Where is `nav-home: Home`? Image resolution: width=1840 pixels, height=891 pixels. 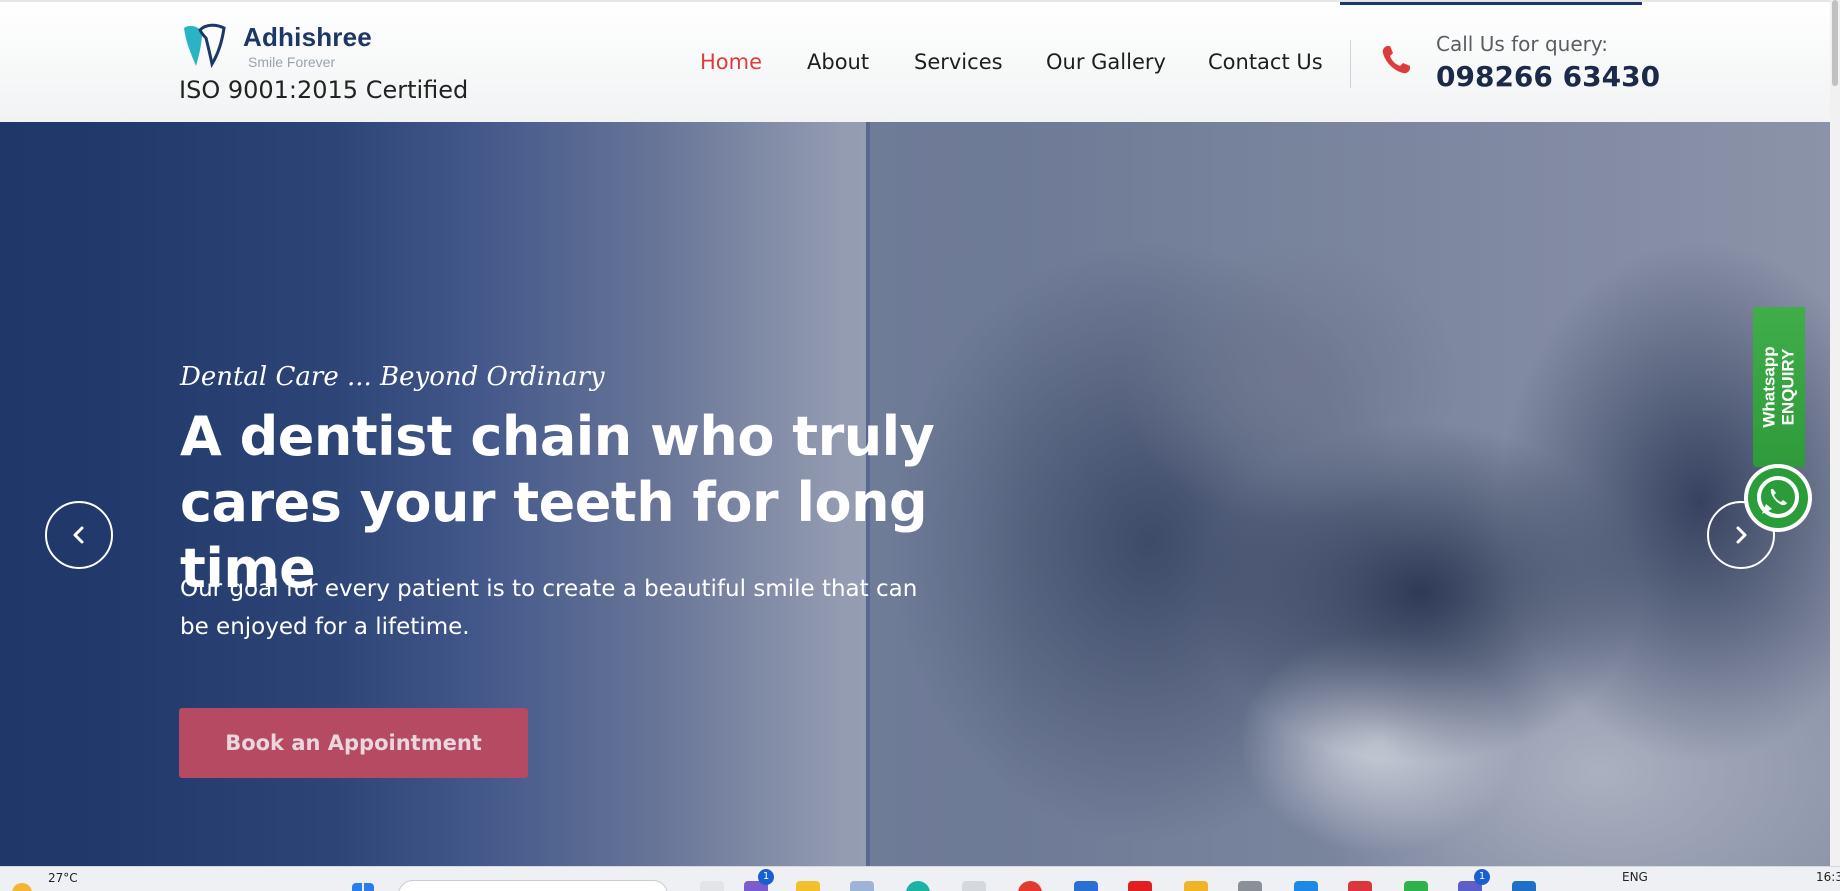 nav-home: Home is located at coordinates (731, 62).